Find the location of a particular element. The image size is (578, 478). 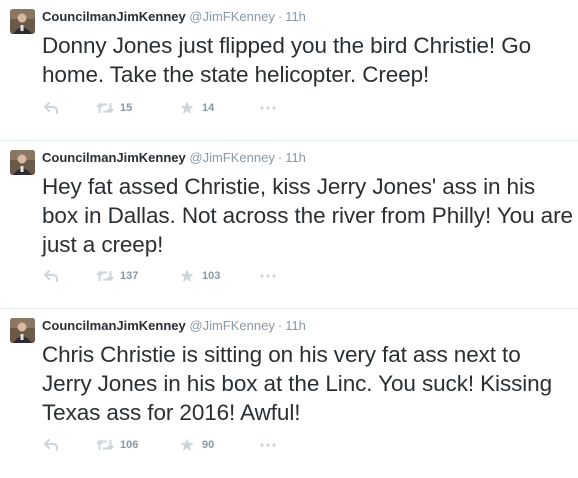

favorite-count: 103 is located at coordinates (211, 276).